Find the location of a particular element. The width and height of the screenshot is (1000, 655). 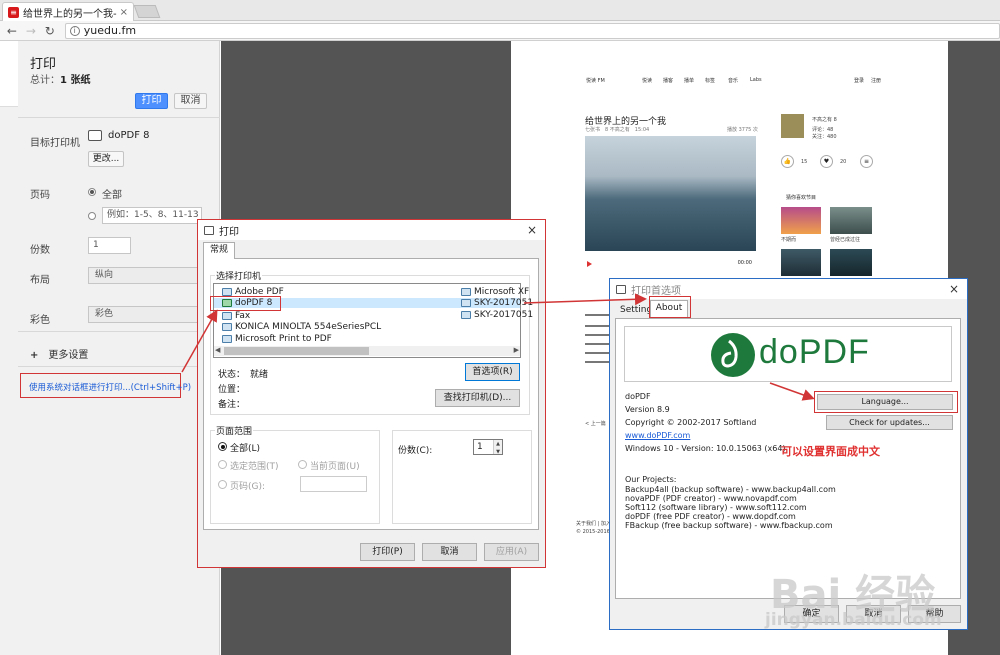

watermark-url: jingyan.baidu.com is located at coordinates (853, 620).